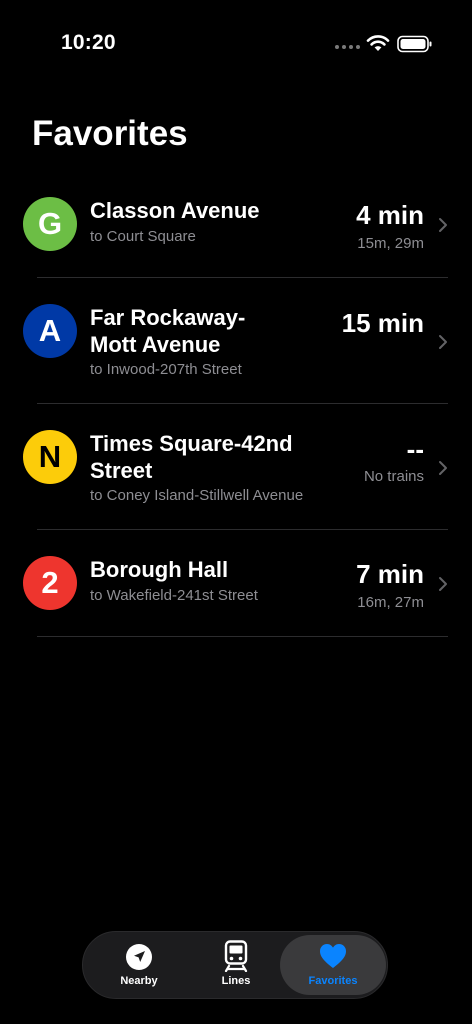 The height and width of the screenshot is (1024, 472). Describe the element at coordinates (415, 449) in the screenshot. I see `eta-text: --` at that location.